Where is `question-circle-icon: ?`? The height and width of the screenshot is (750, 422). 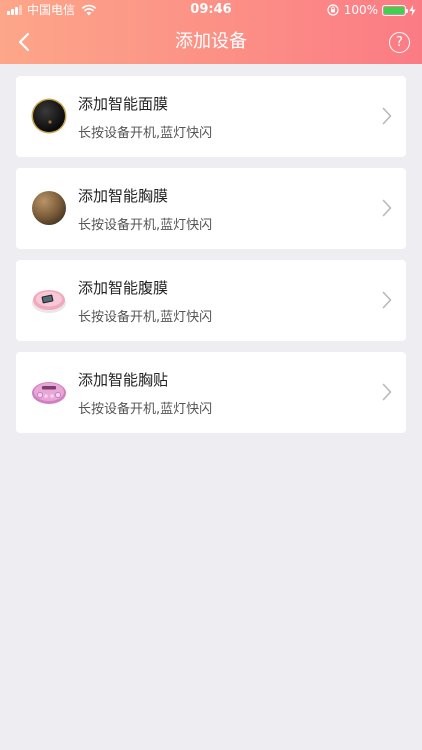 question-circle-icon: ? is located at coordinates (399, 42).